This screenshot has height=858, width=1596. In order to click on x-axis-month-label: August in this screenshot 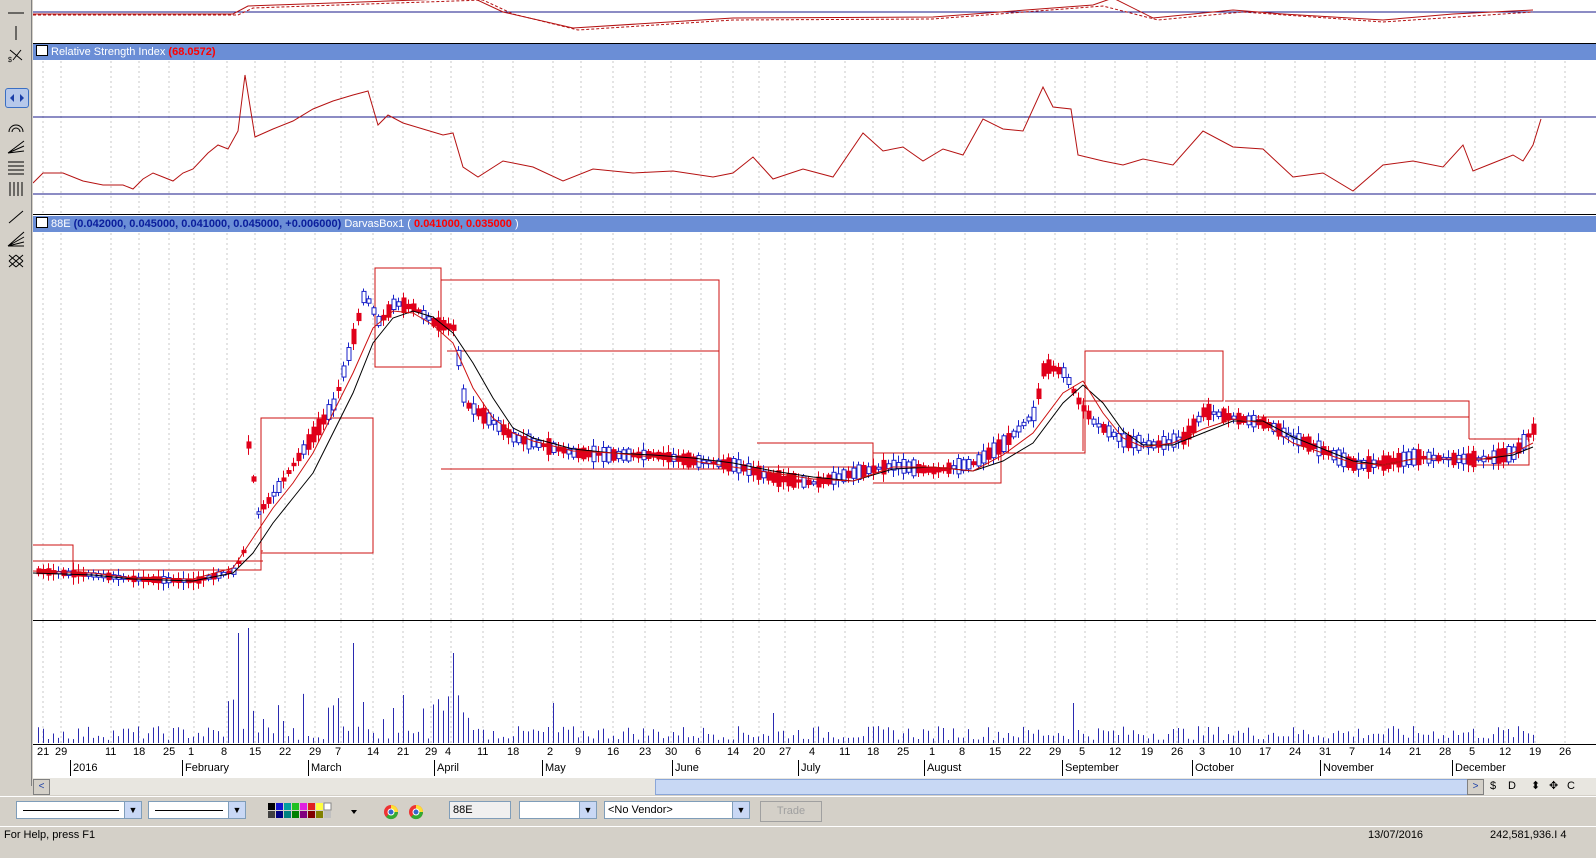, I will do `click(944, 768)`.